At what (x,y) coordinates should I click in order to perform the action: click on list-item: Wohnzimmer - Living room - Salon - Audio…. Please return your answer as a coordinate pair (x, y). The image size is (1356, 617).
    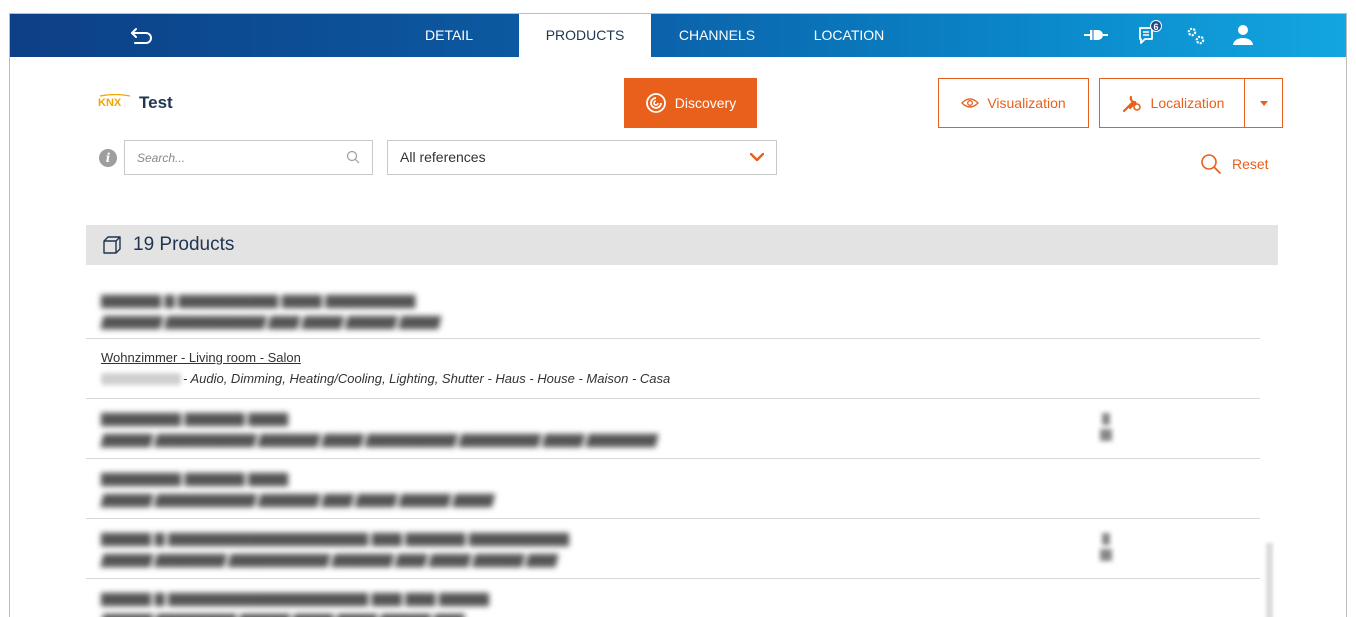
    Looking at the image, I should click on (673, 369).